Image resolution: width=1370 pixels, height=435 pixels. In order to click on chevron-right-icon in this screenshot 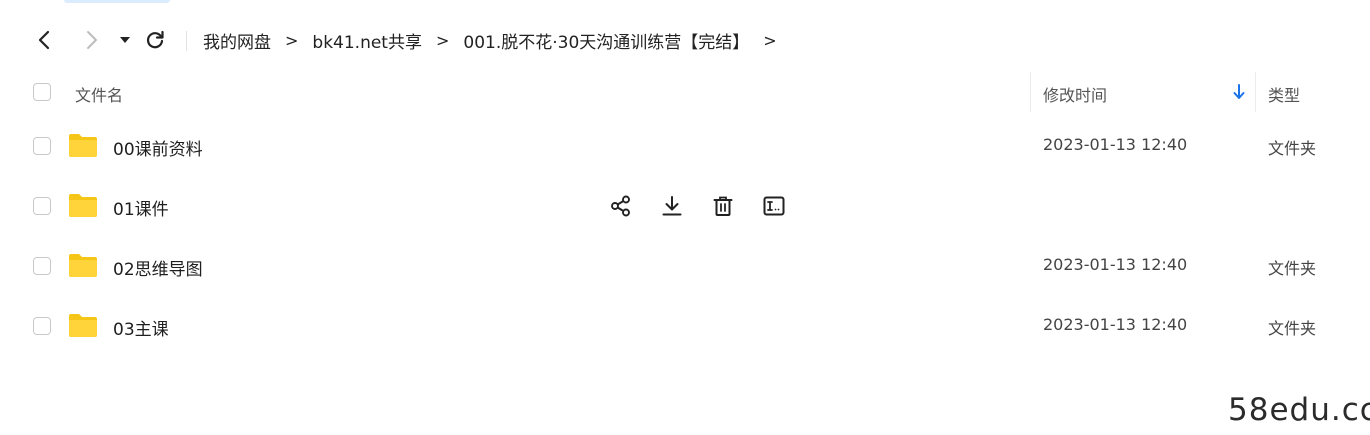, I will do `click(92, 40)`.